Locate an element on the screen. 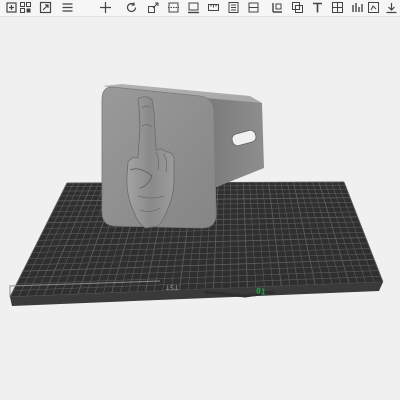  bed-label: TST is located at coordinates (171, 287).